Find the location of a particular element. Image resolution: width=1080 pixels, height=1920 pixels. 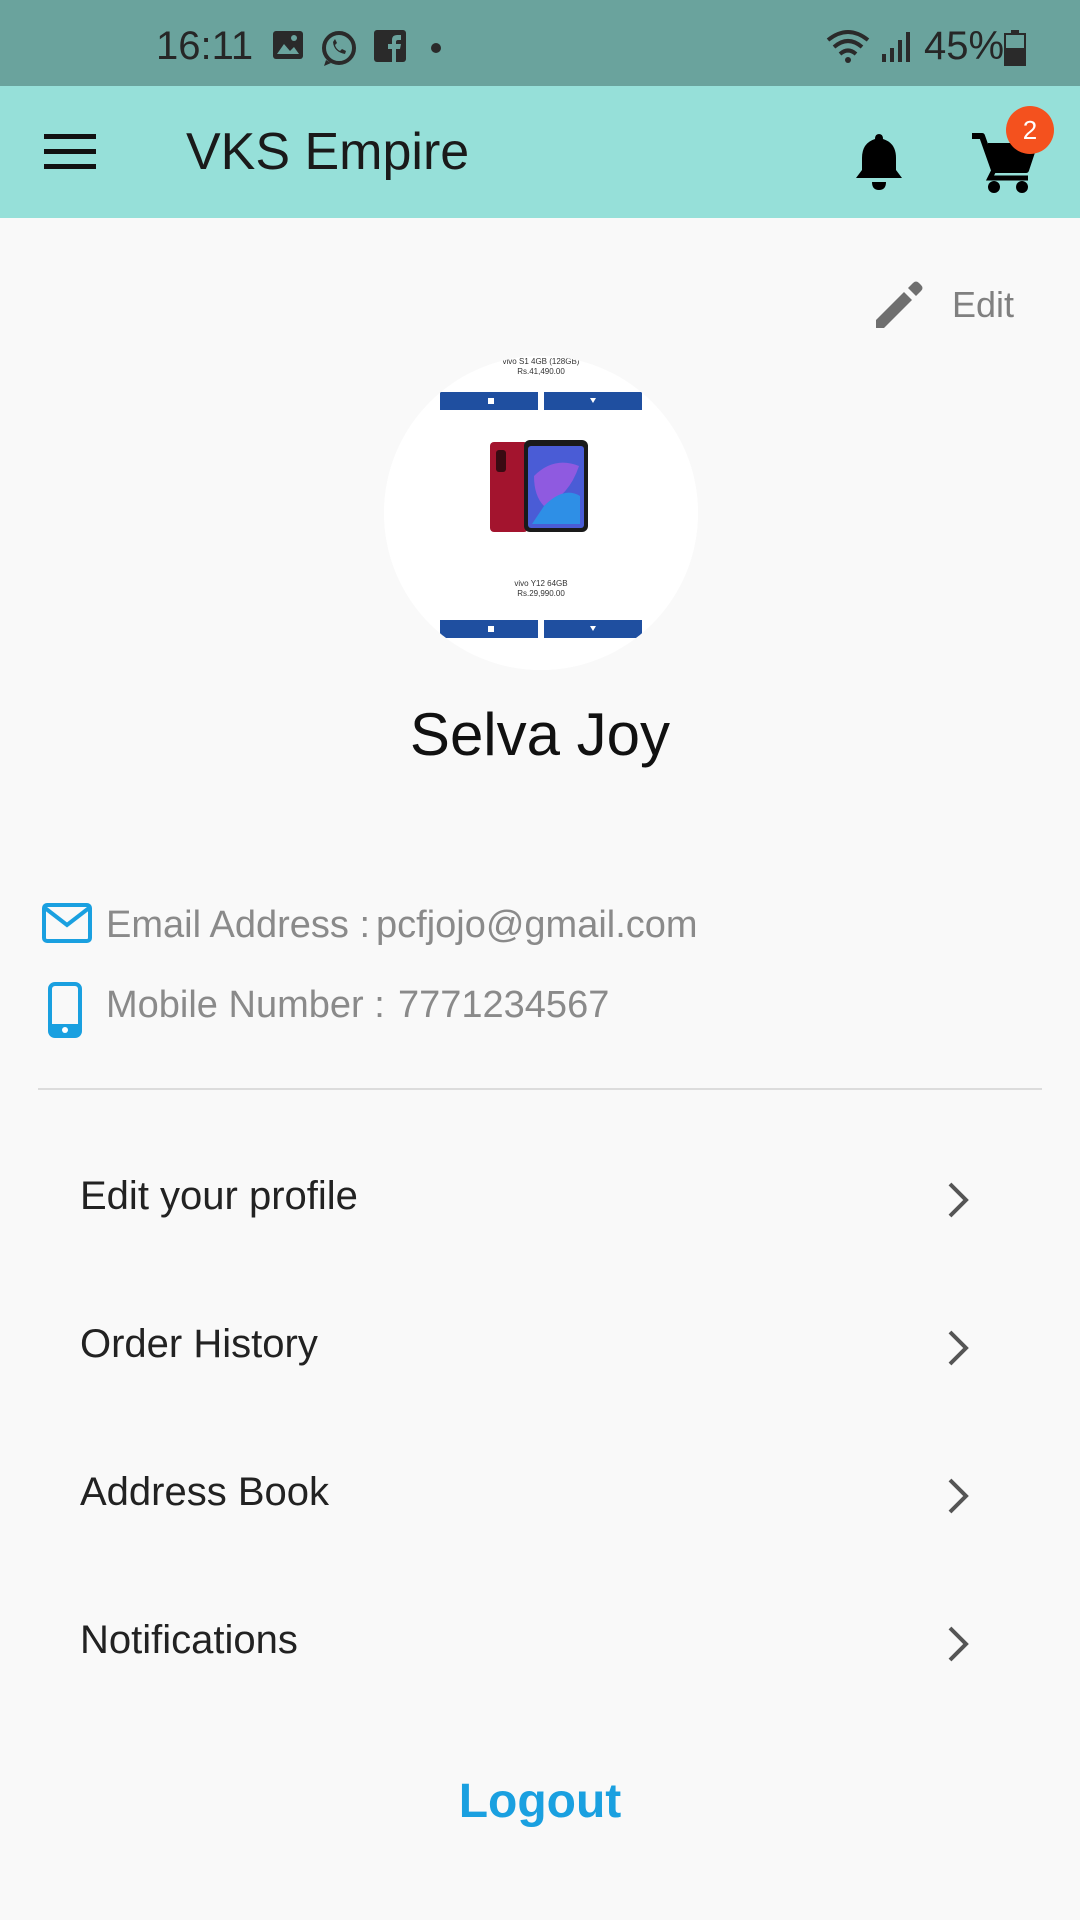

cart-count-badge: 2 is located at coordinates (1030, 130).